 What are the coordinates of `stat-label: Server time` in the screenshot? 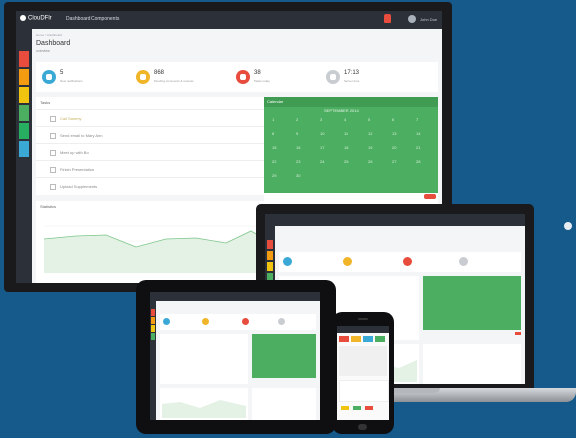 It's located at (352, 81).